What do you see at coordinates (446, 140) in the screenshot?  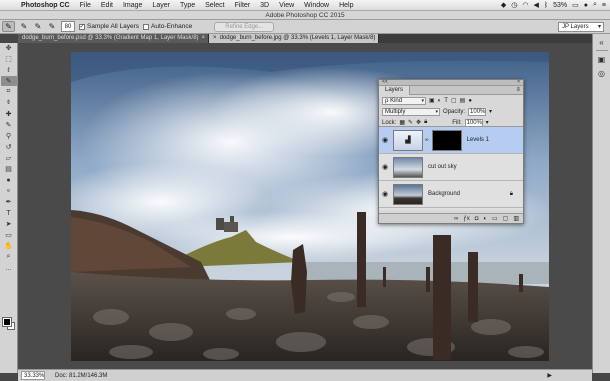 I see `layer-mask-thumbnail` at bounding box center [446, 140].